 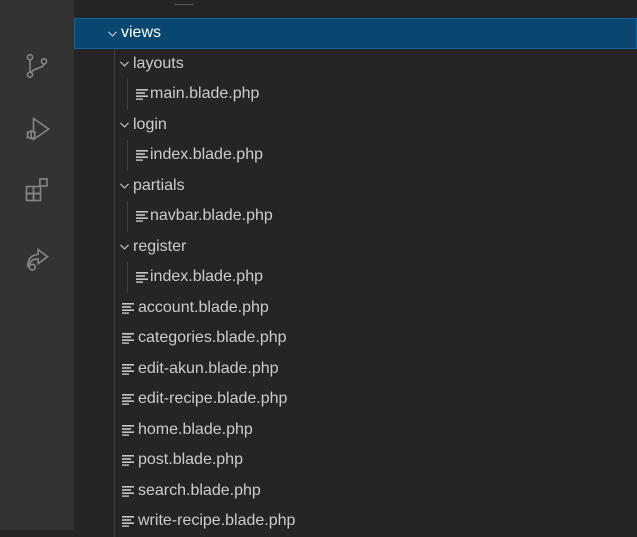 I want to click on tree-folder-row: partials, so click(x=355, y=185).